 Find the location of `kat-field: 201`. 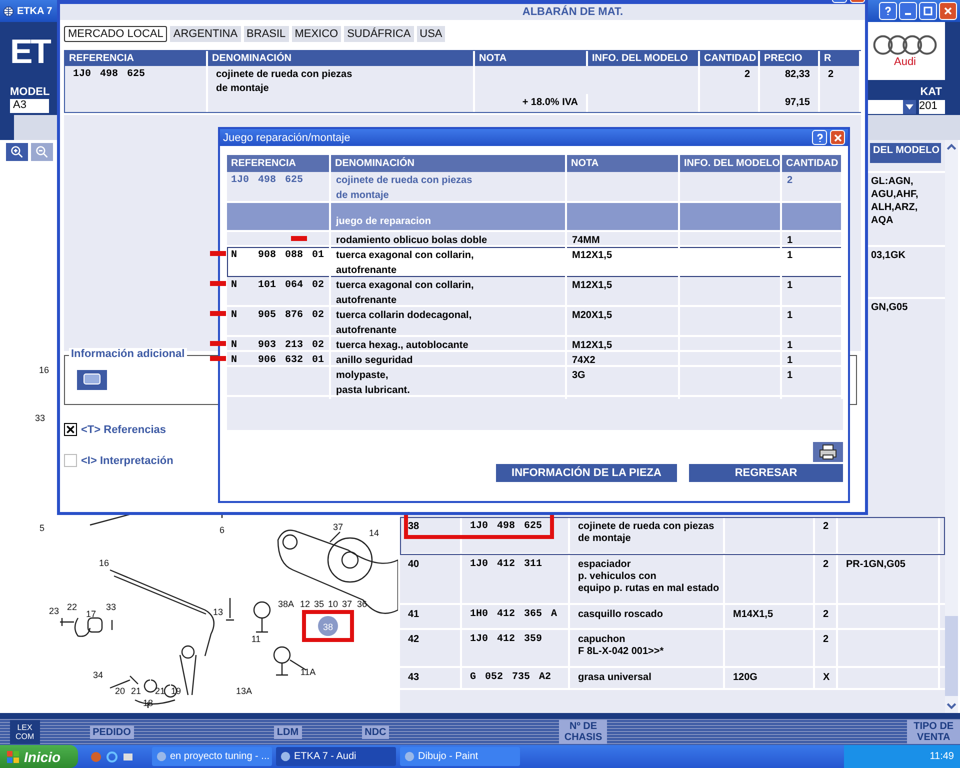

kat-field: 201 is located at coordinates (932, 107).